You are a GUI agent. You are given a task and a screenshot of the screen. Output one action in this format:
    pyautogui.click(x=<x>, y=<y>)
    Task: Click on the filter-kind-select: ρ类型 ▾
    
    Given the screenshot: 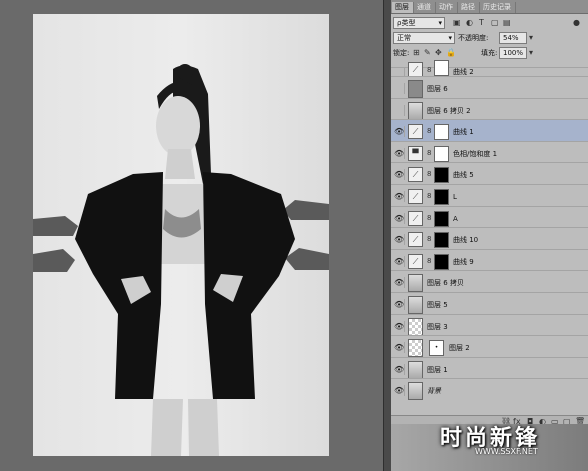 What is the action you would take?
    pyautogui.click(x=419, y=23)
    